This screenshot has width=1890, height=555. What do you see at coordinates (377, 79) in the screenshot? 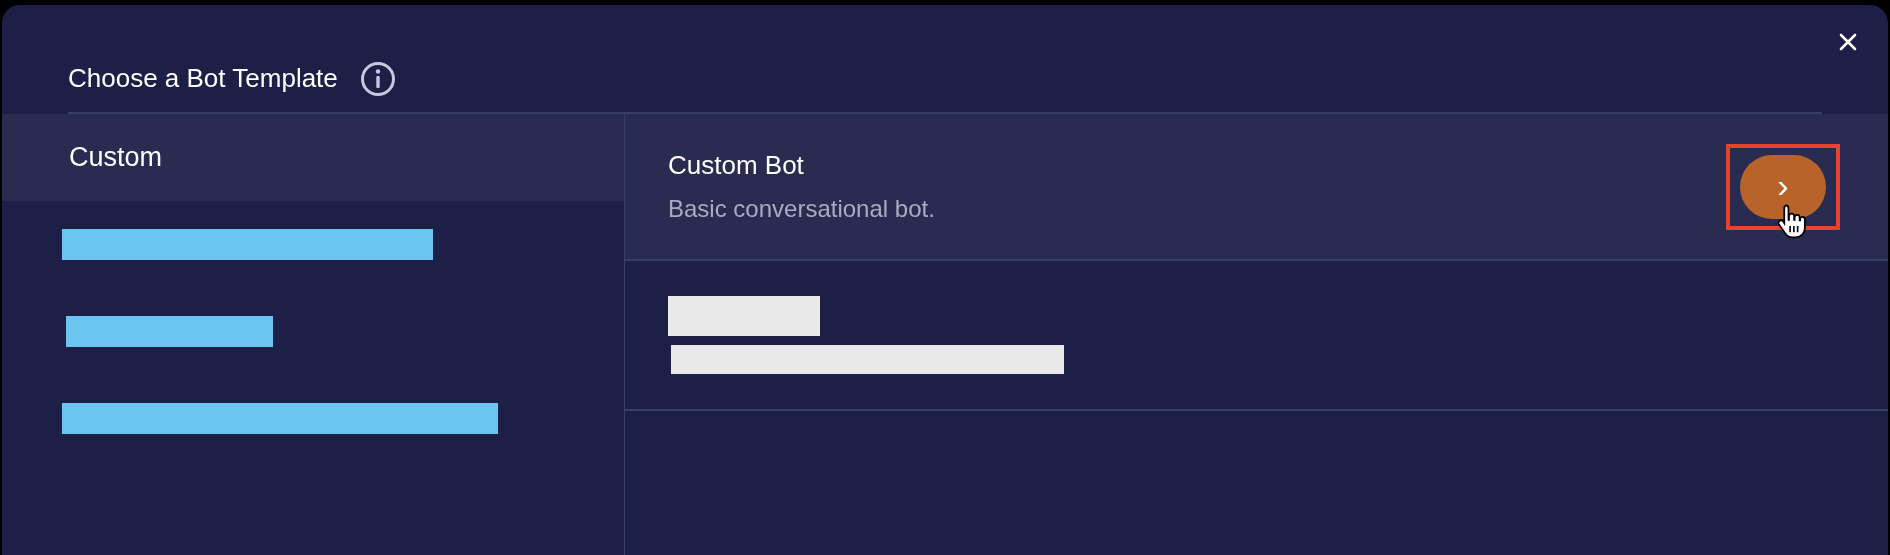
I see `info-icon` at bounding box center [377, 79].